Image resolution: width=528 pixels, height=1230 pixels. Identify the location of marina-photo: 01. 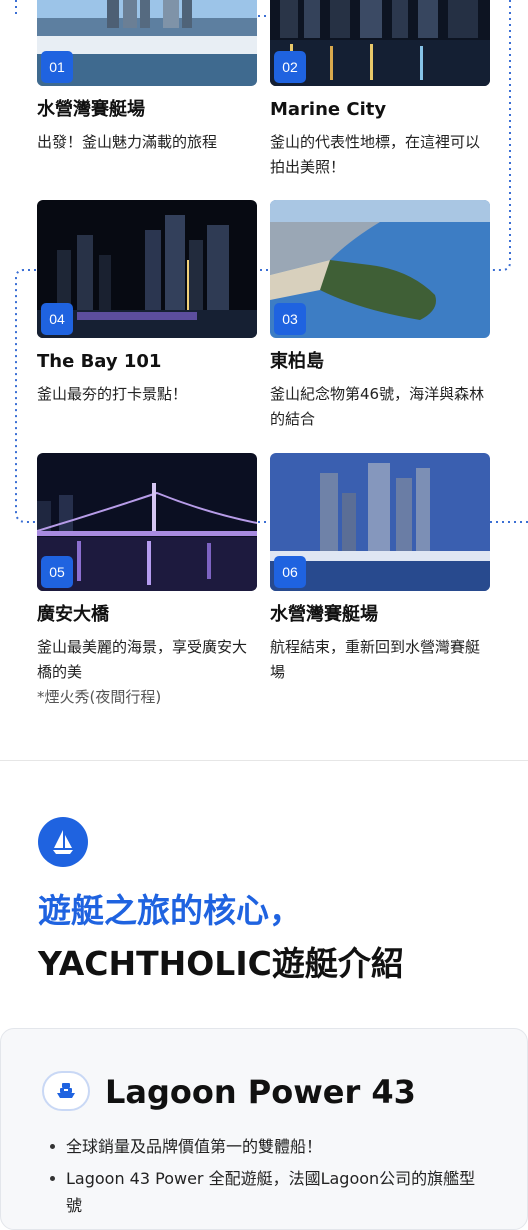
(147, 43).